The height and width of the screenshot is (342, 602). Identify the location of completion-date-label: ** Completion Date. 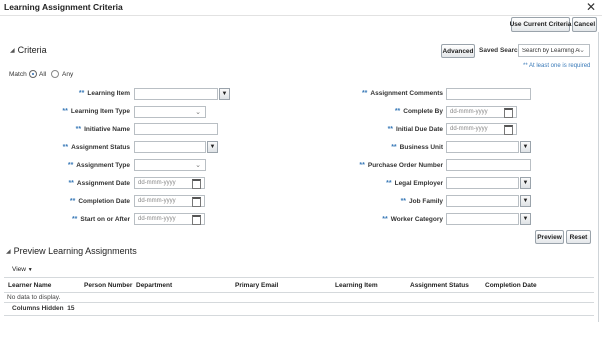
(99, 201).